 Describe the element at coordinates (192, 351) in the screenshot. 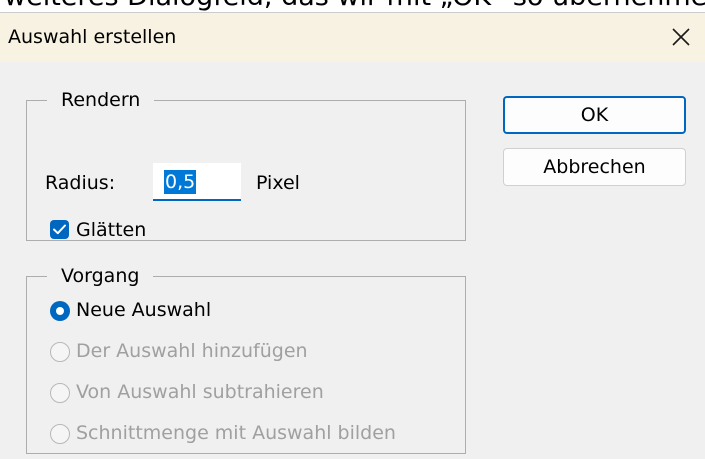

I see `radio-label-add-to-selection: Der Auswahl hinzufügen` at that location.